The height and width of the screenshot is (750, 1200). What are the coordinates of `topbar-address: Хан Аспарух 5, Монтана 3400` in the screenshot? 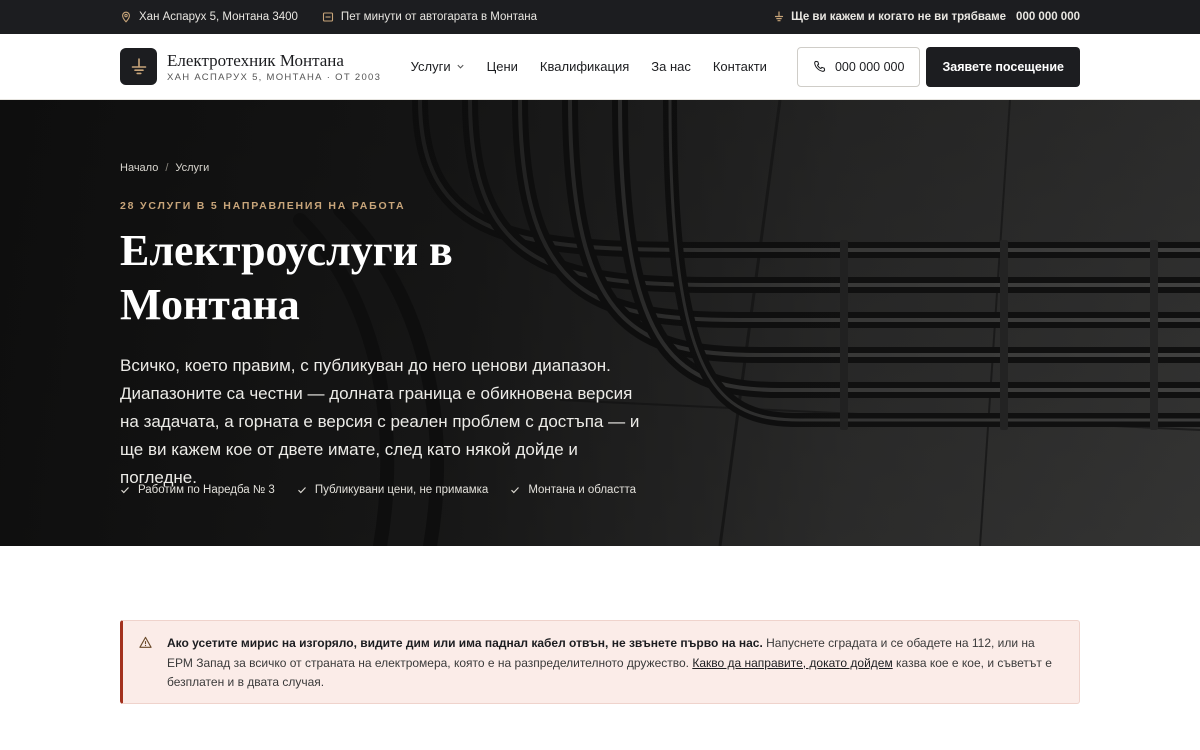 It's located at (209, 17).